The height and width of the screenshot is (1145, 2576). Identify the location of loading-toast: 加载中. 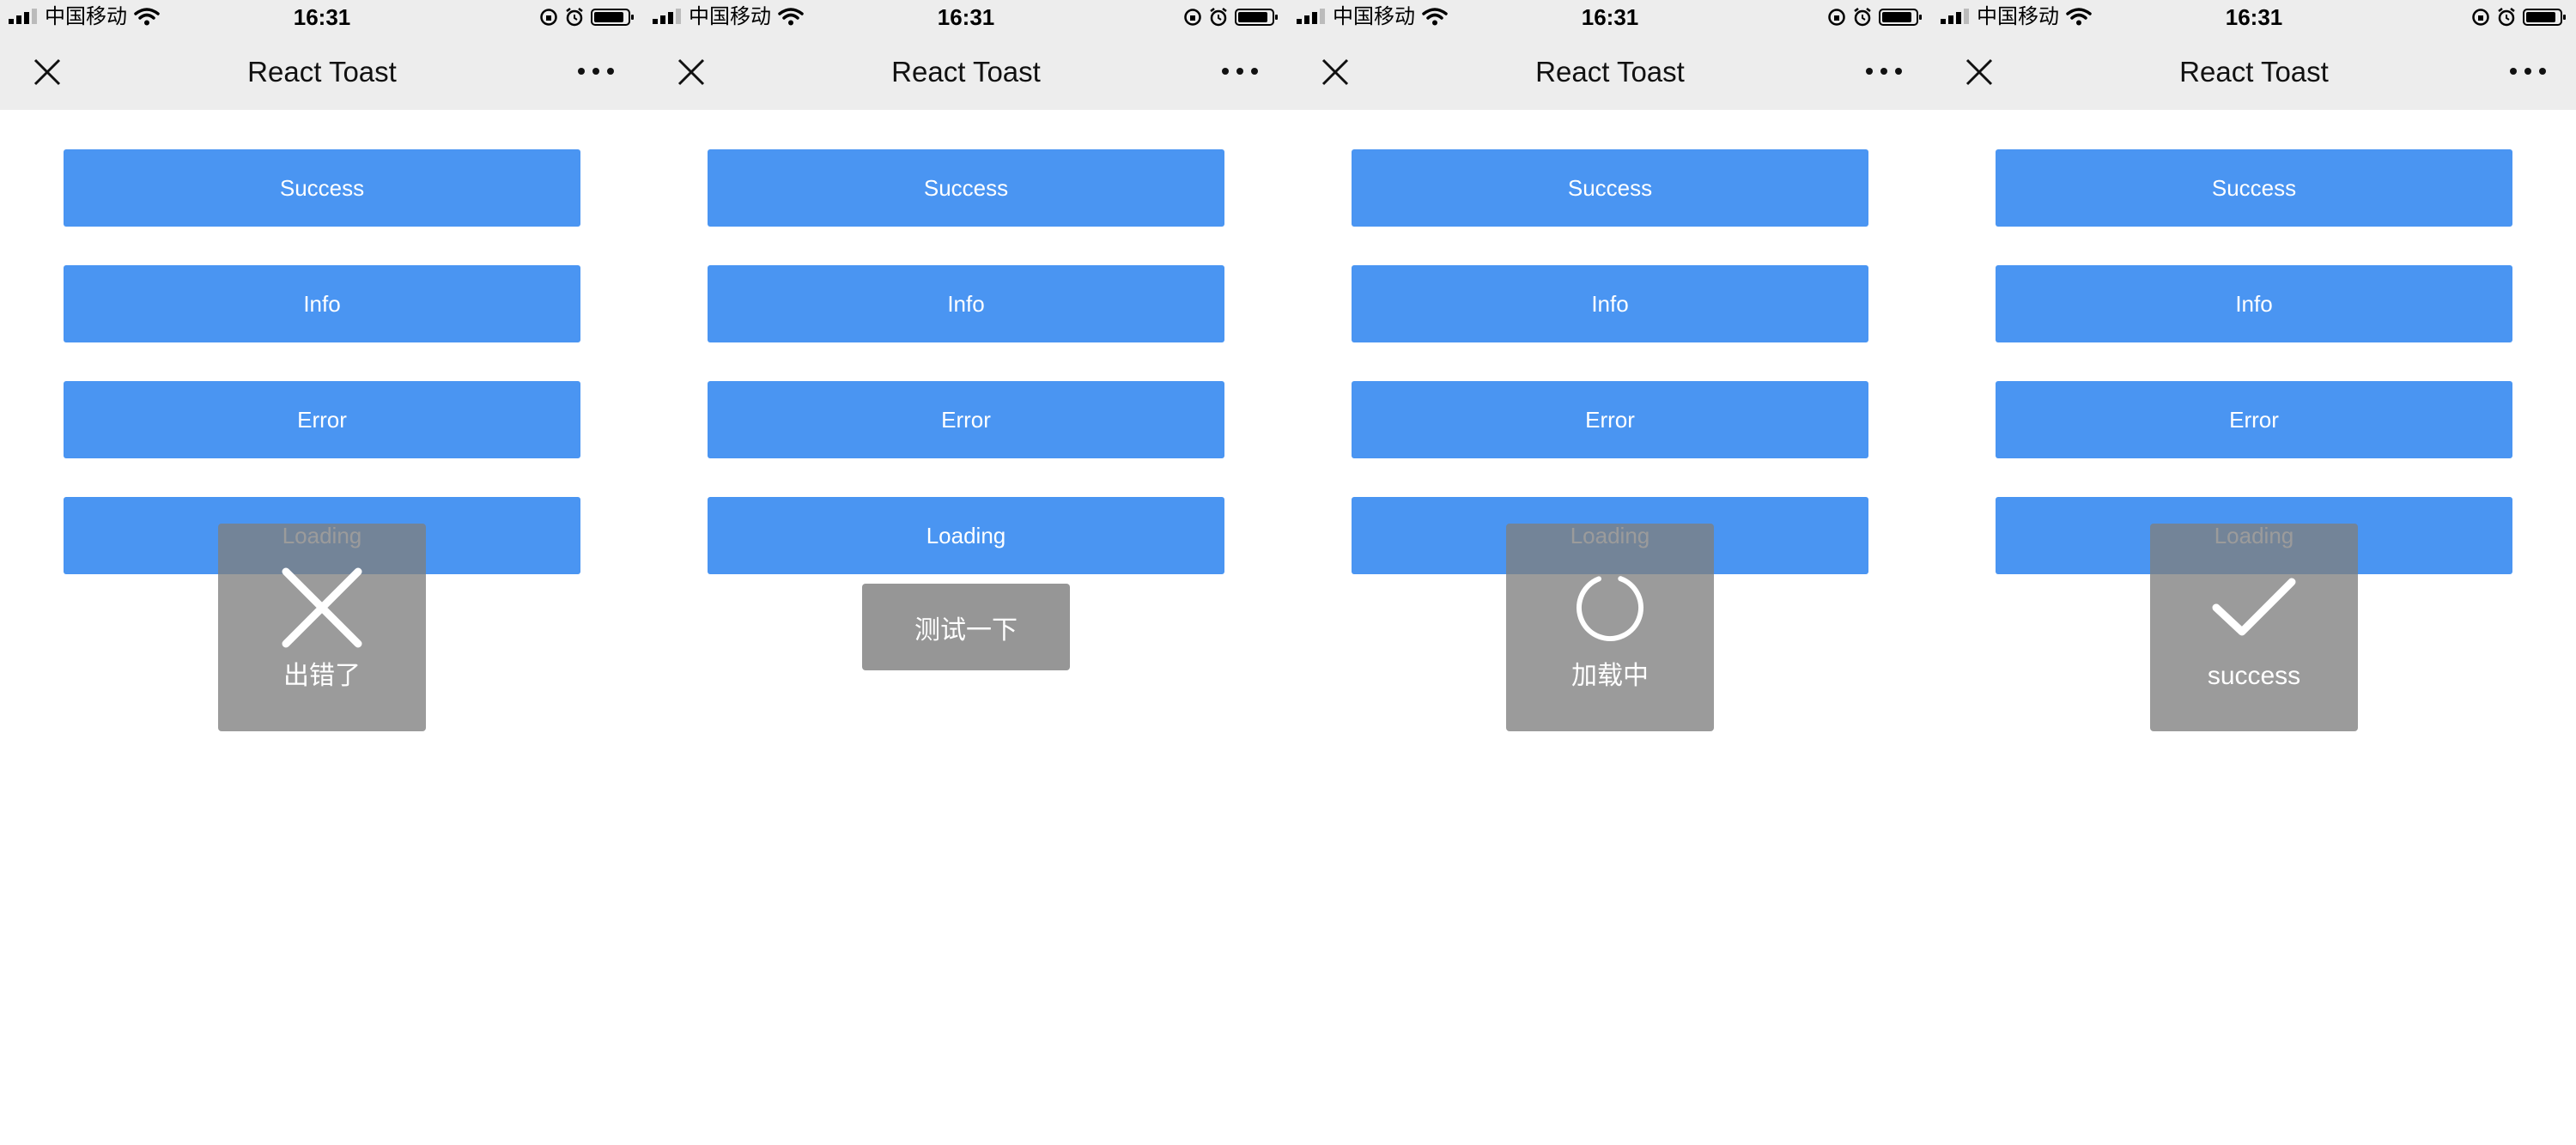
(1610, 627).